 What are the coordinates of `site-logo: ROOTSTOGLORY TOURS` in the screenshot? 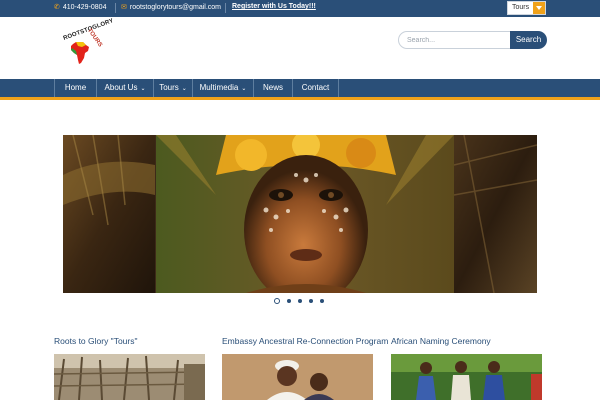 It's located at (86, 42).